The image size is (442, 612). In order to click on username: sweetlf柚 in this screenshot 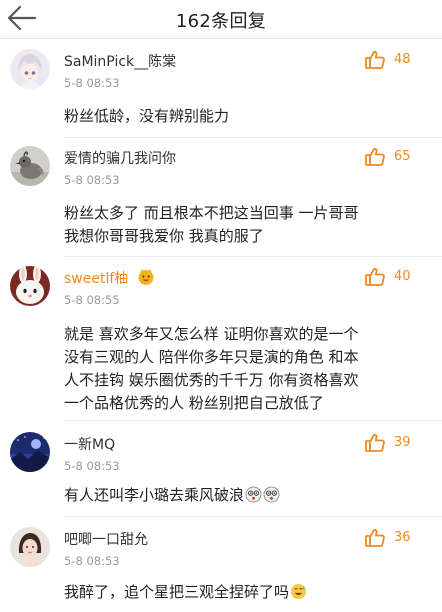, I will do `click(109, 278)`.